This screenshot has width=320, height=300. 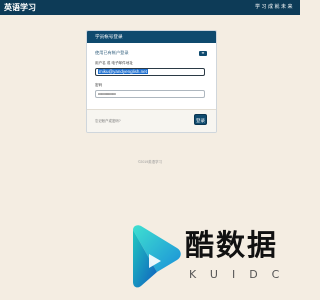 What do you see at coordinates (99, 85) in the screenshot?
I see `password-label: 密码` at bounding box center [99, 85].